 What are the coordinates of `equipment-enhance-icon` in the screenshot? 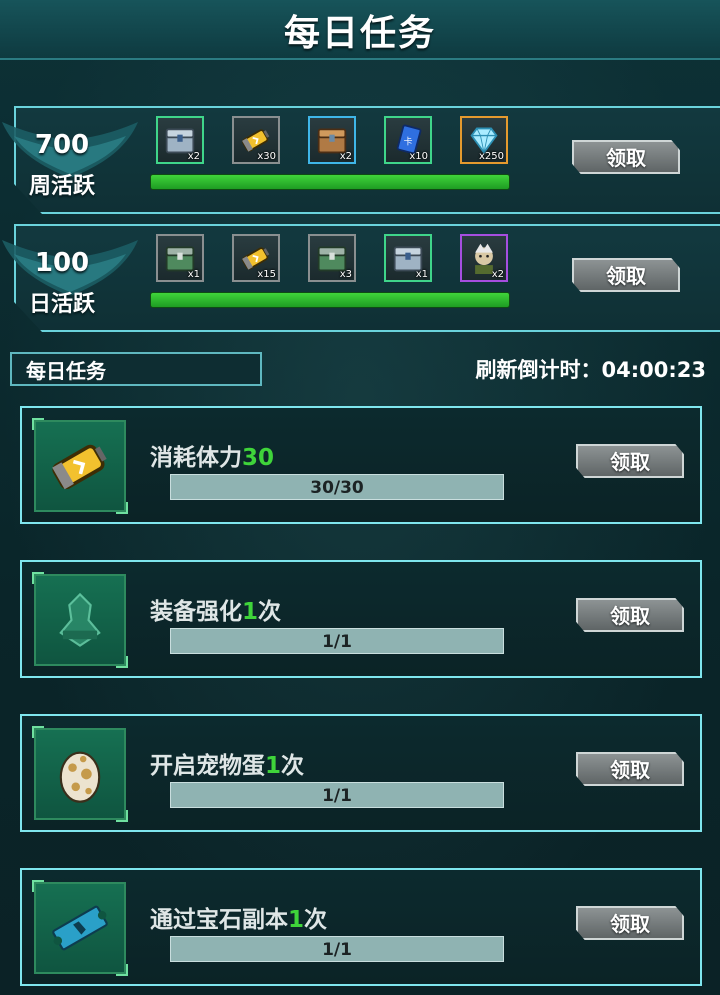 It's located at (80, 620).